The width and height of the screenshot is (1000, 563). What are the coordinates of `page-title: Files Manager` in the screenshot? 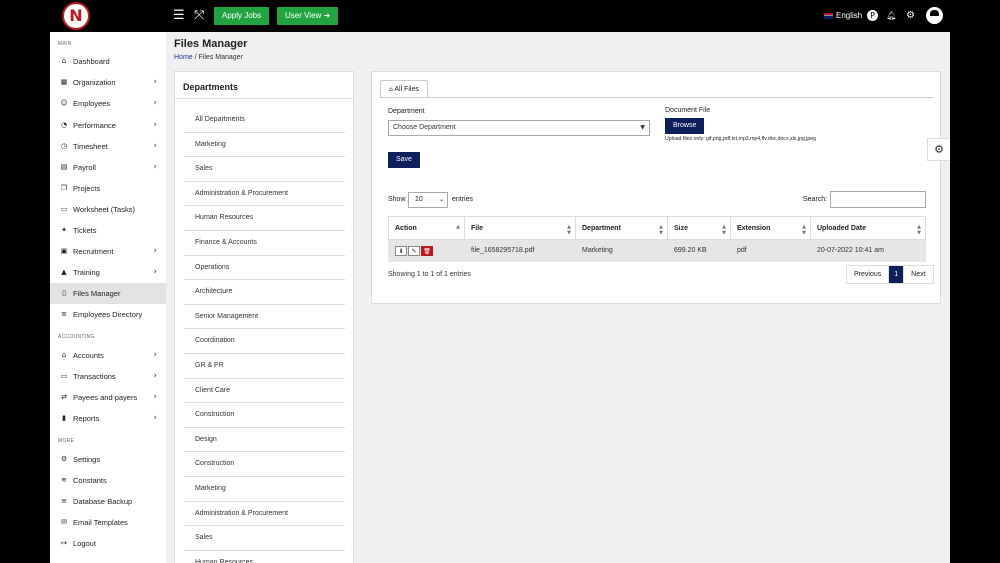 It's located at (211, 44).